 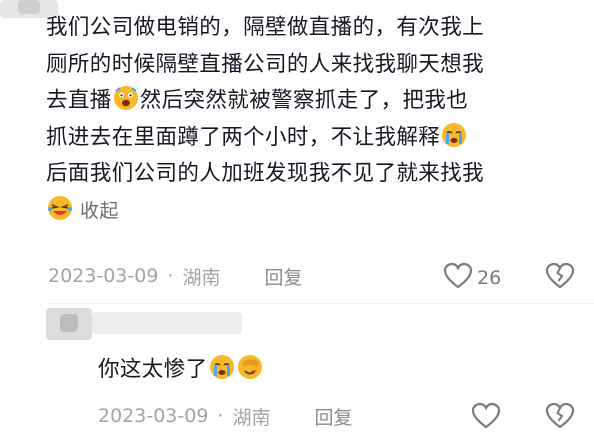 What do you see at coordinates (167, 323) in the screenshot?
I see `reply-username-blurred` at bounding box center [167, 323].